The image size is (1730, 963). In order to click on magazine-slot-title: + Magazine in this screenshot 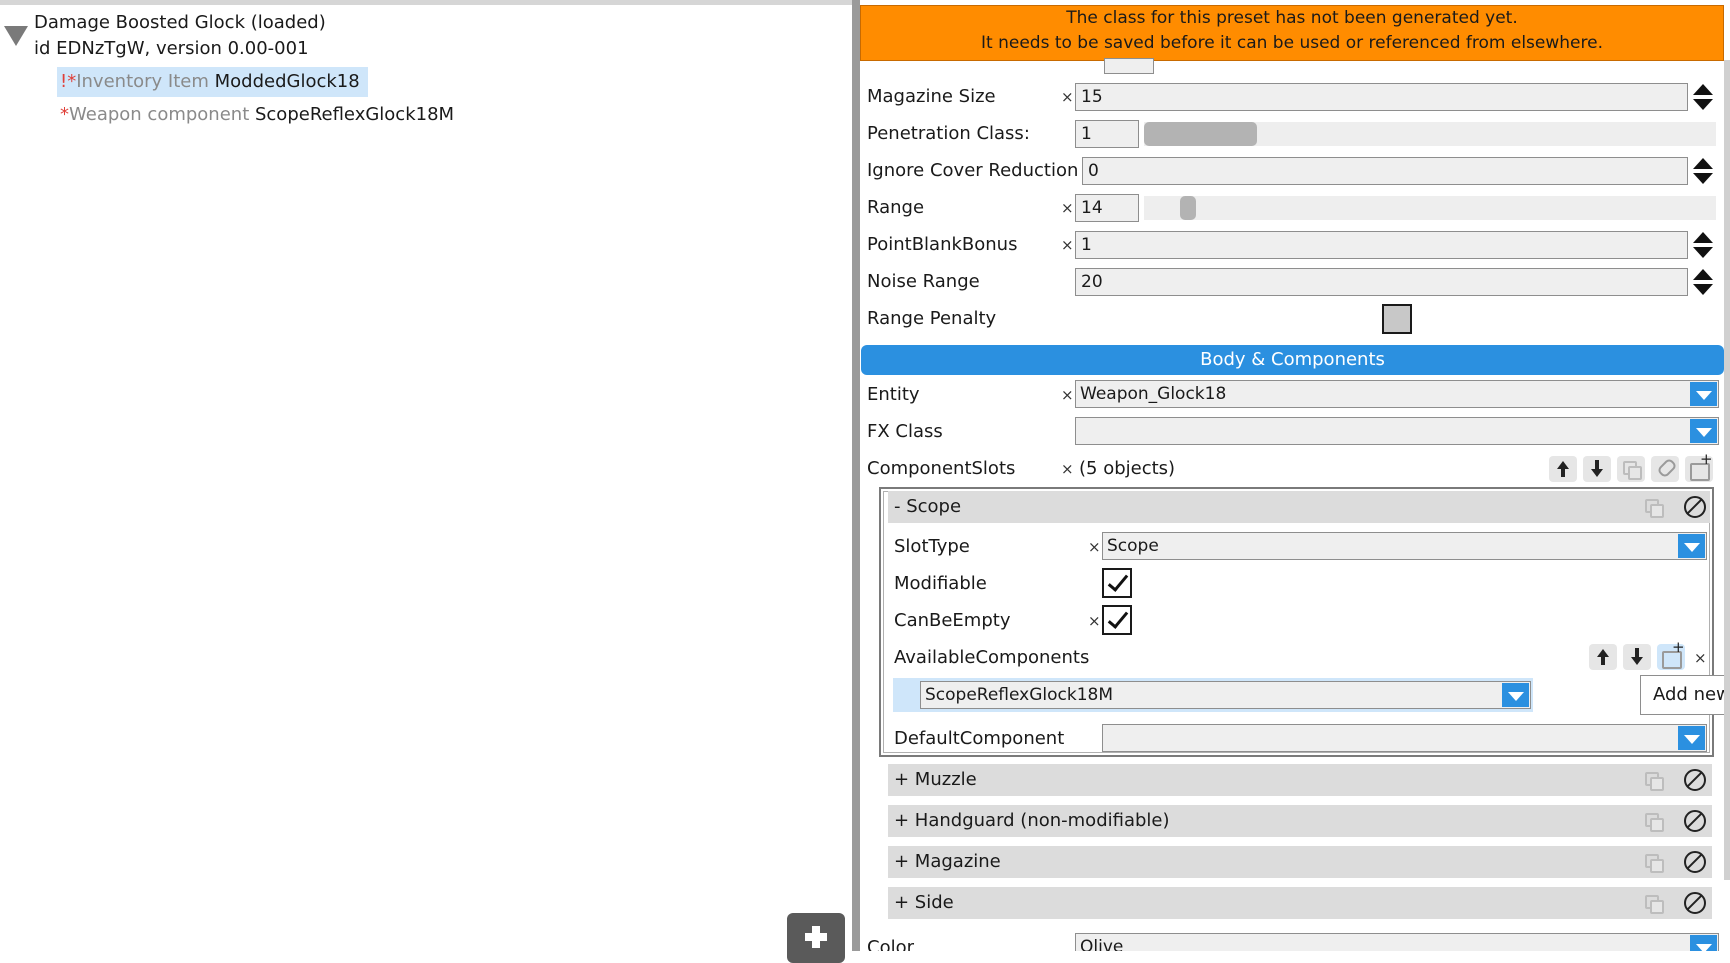, I will do `click(947, 861)`.